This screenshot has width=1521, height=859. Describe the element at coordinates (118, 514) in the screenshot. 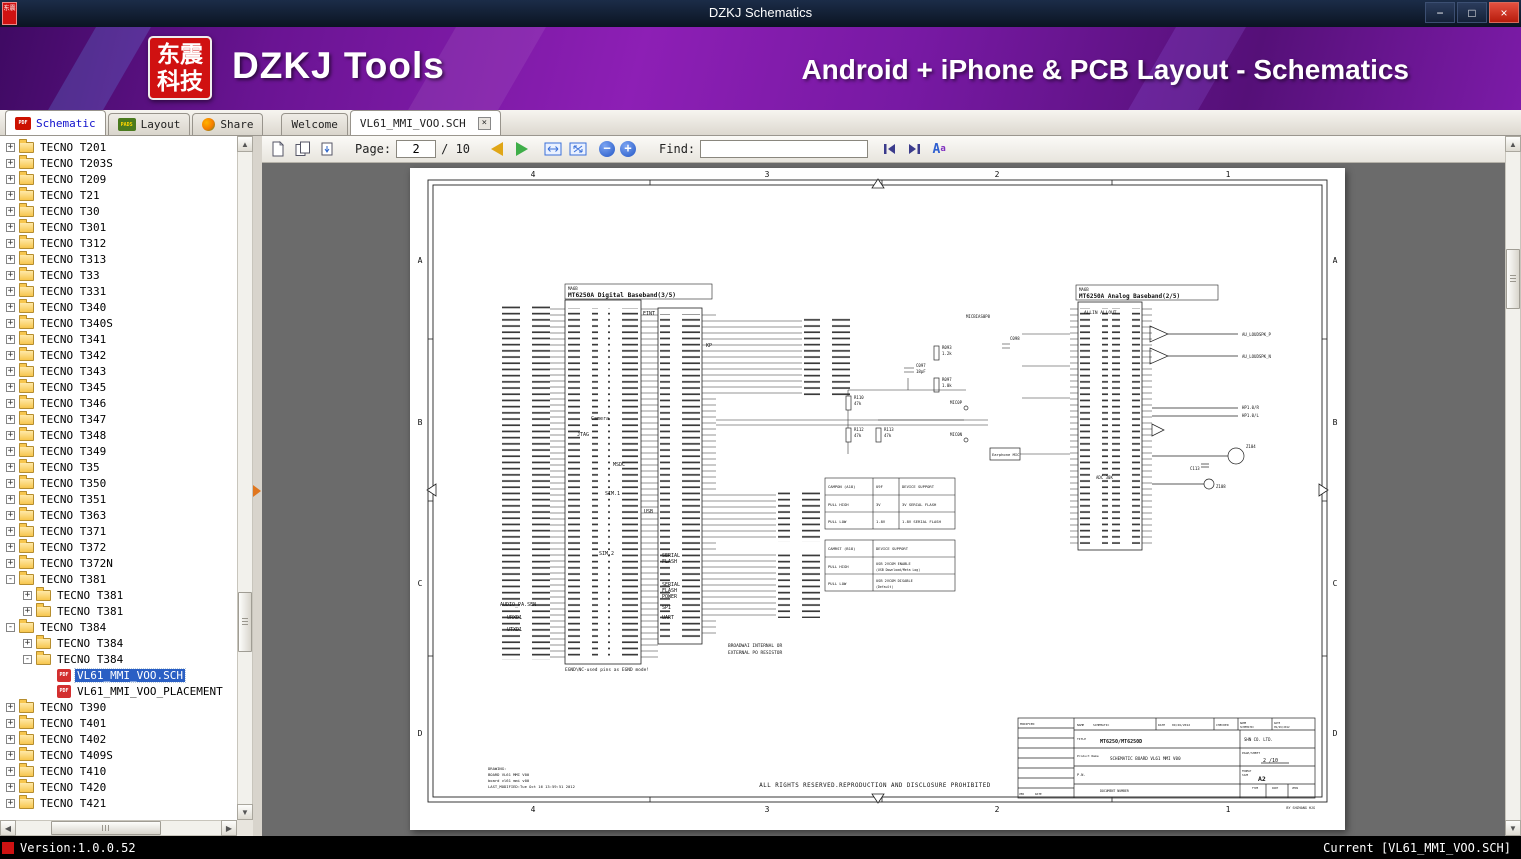

I see `tree-folder-TECNO T363: + TECNO T363` at that location.